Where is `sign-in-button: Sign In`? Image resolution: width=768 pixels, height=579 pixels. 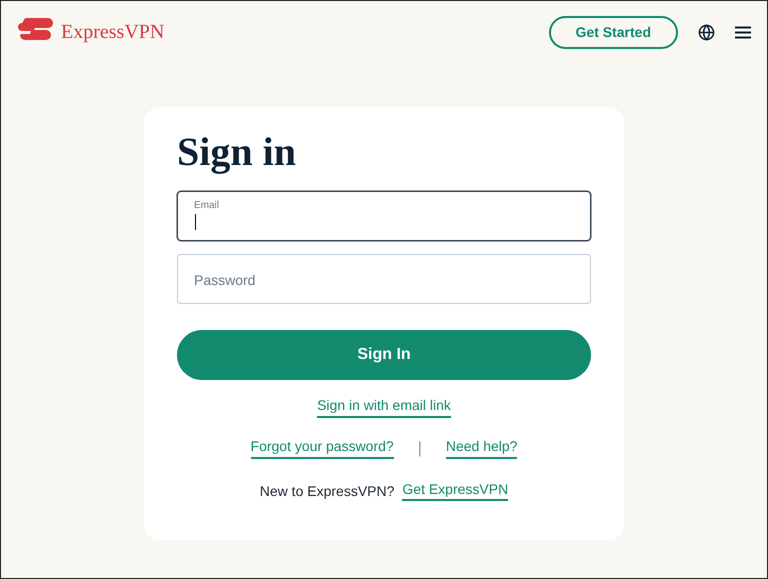 sign-in-button: Sign In is located at coordinates (384, 355).